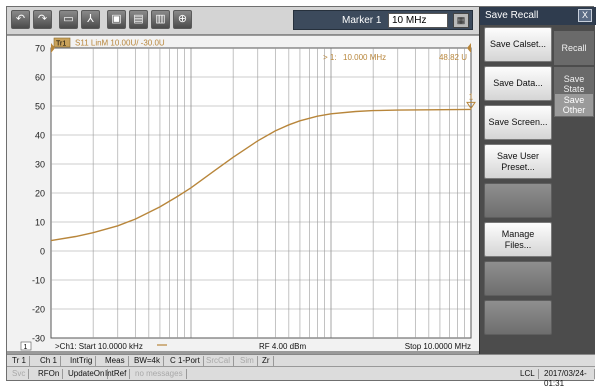 The height and width of the screenshot is (389, 600). Describe the element at coordinates (115, 361) in the screenshot. I see `status-item: Meas` at that location.